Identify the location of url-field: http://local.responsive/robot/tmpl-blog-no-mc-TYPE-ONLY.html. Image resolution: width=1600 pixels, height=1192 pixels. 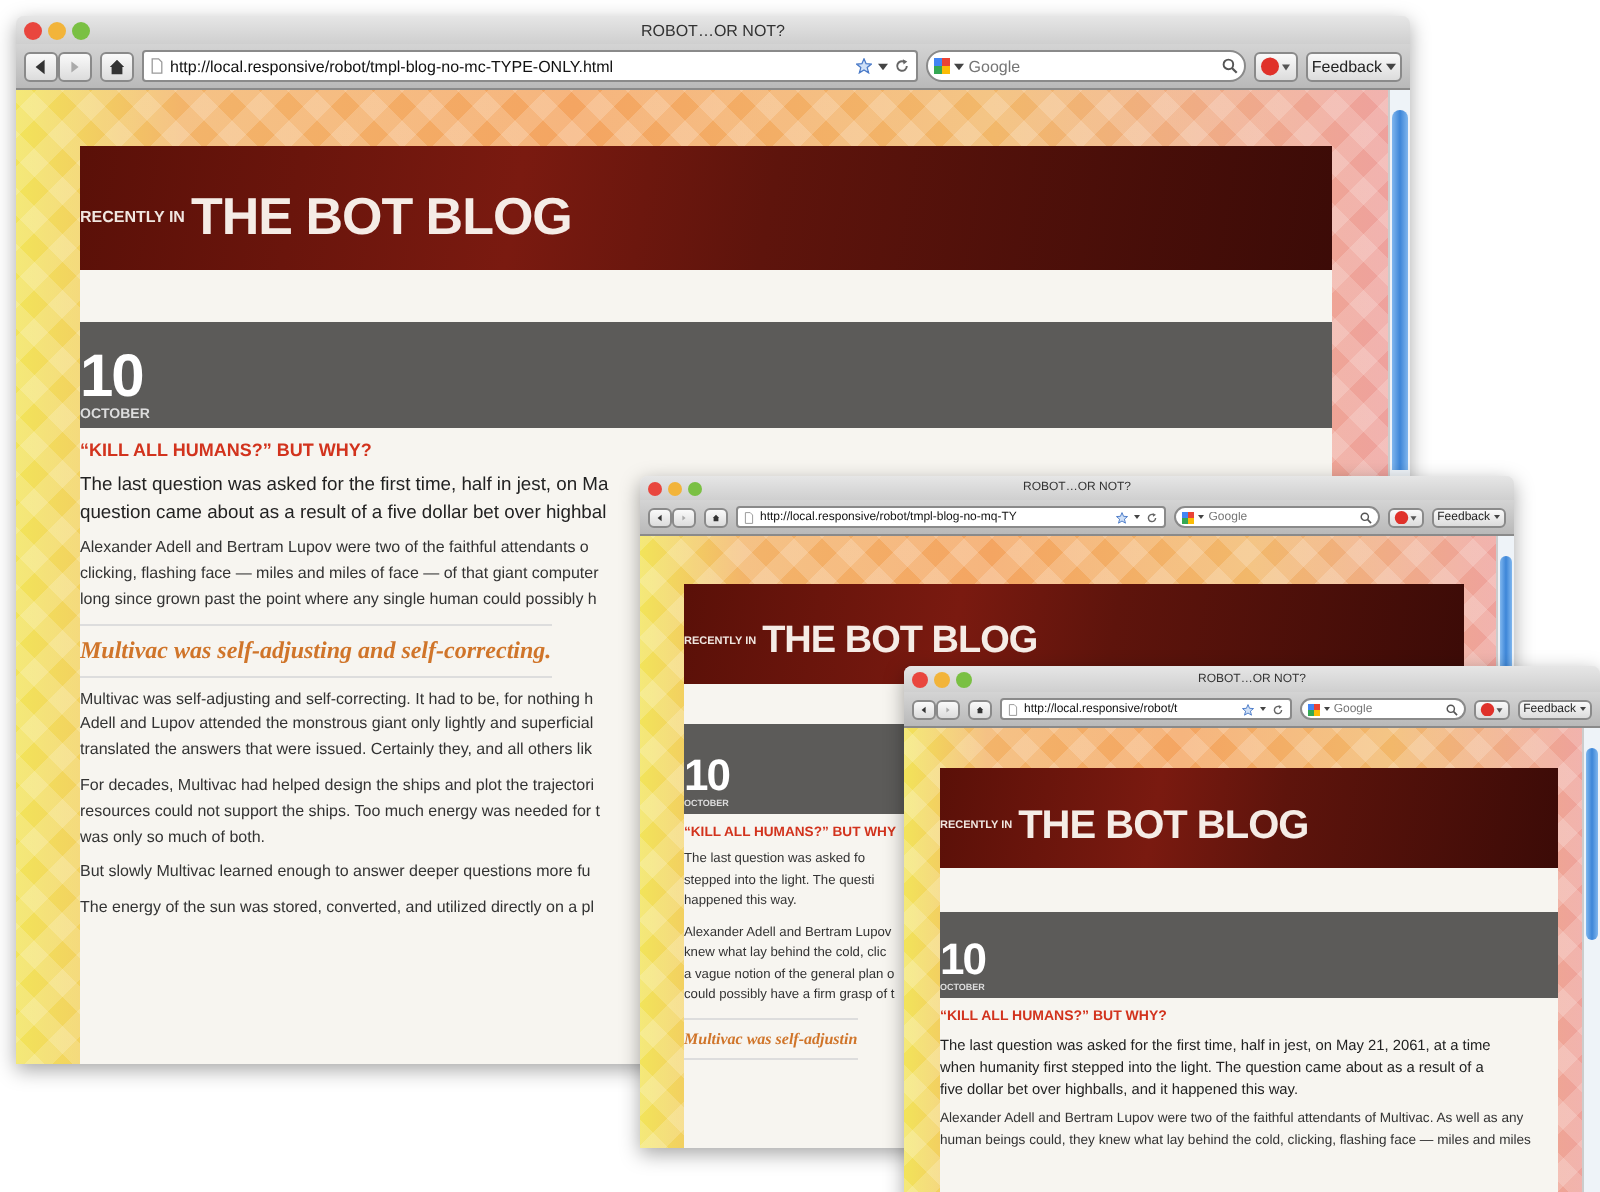
(530, 66).